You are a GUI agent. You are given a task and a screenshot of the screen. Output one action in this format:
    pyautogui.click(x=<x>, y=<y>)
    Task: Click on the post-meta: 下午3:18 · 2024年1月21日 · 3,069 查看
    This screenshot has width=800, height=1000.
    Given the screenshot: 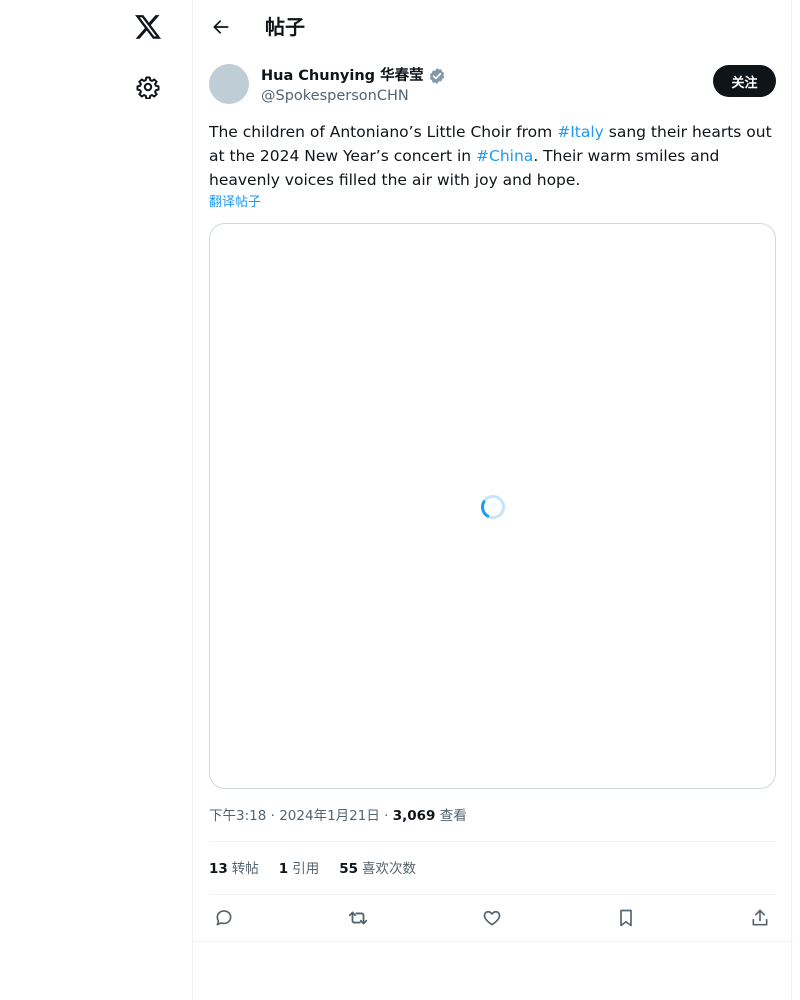 What is the action you would take?
    pyautogui.click(x=338, y=816)
    